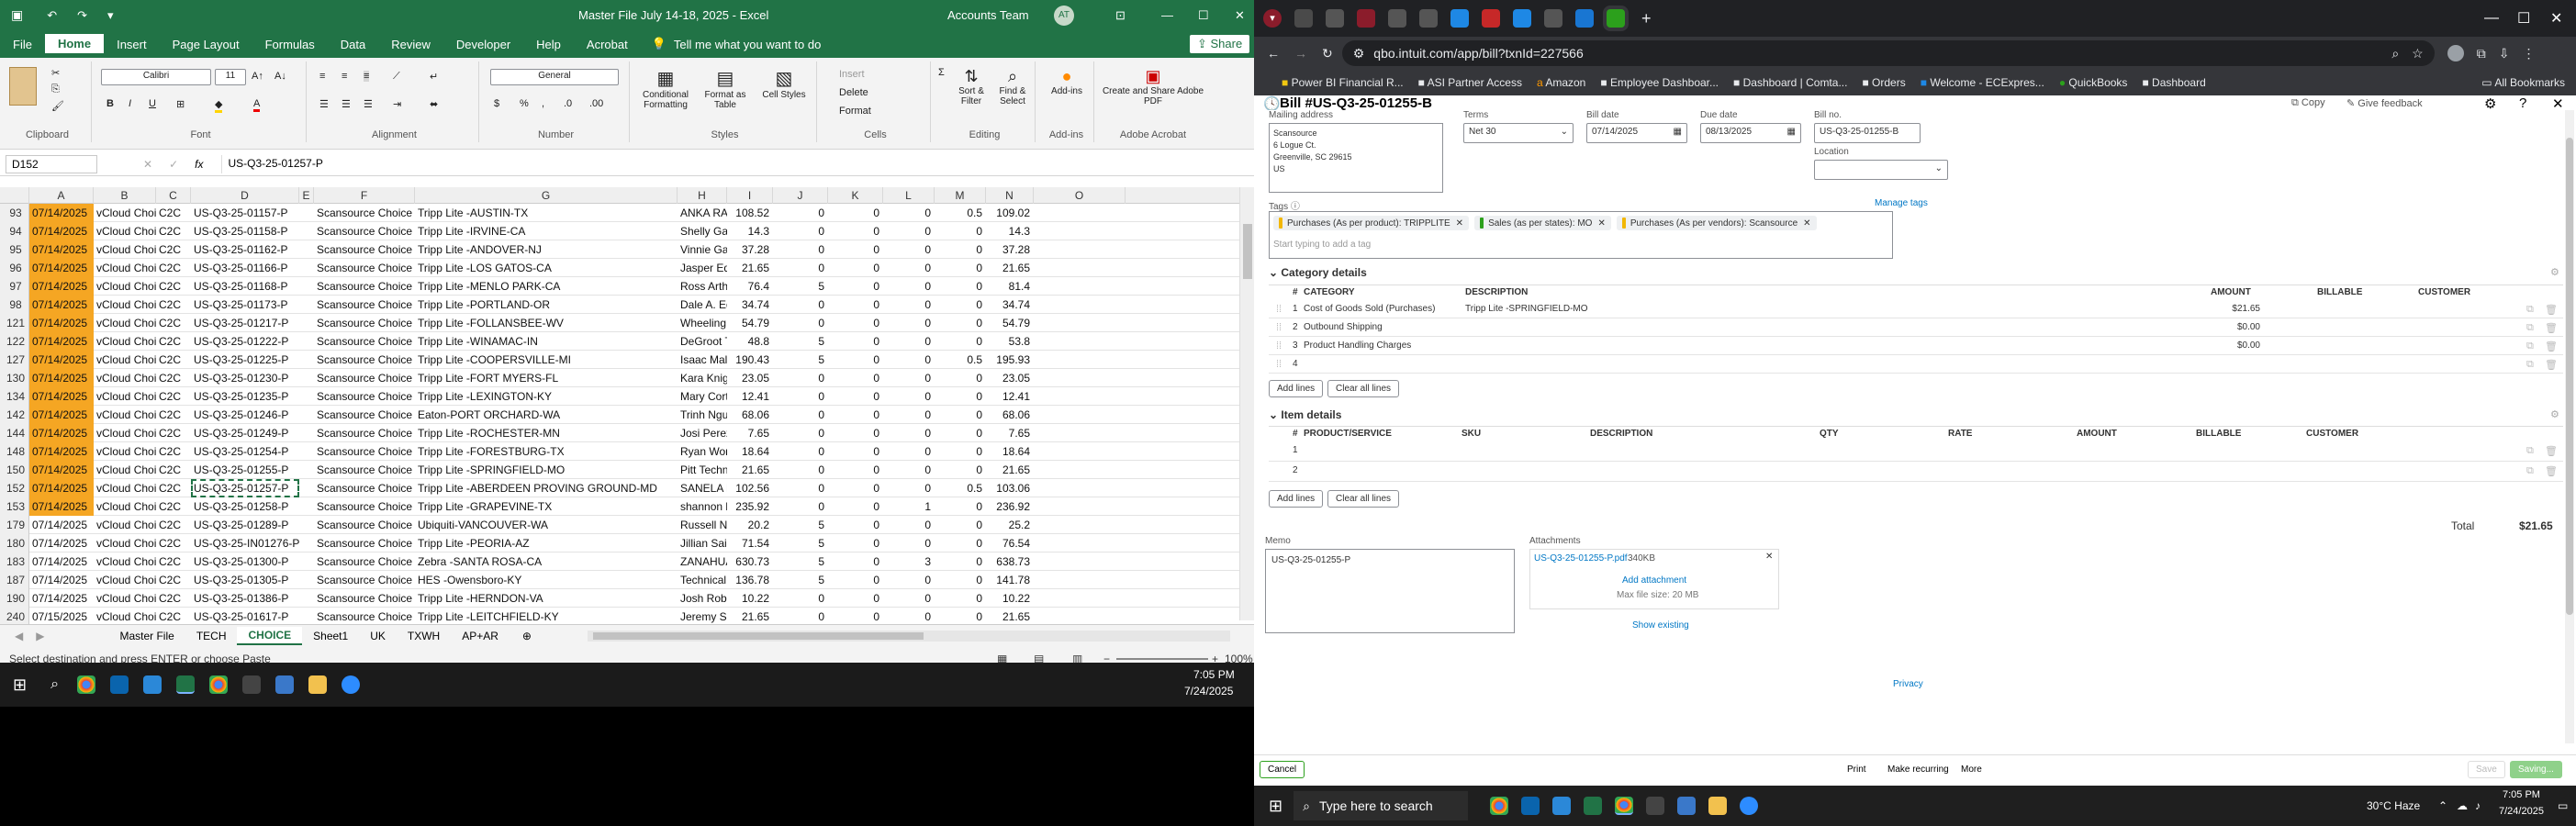  Describe the element at coordinates (257, 105) in the screenshot. I see `font-color-icon: A` at that location.